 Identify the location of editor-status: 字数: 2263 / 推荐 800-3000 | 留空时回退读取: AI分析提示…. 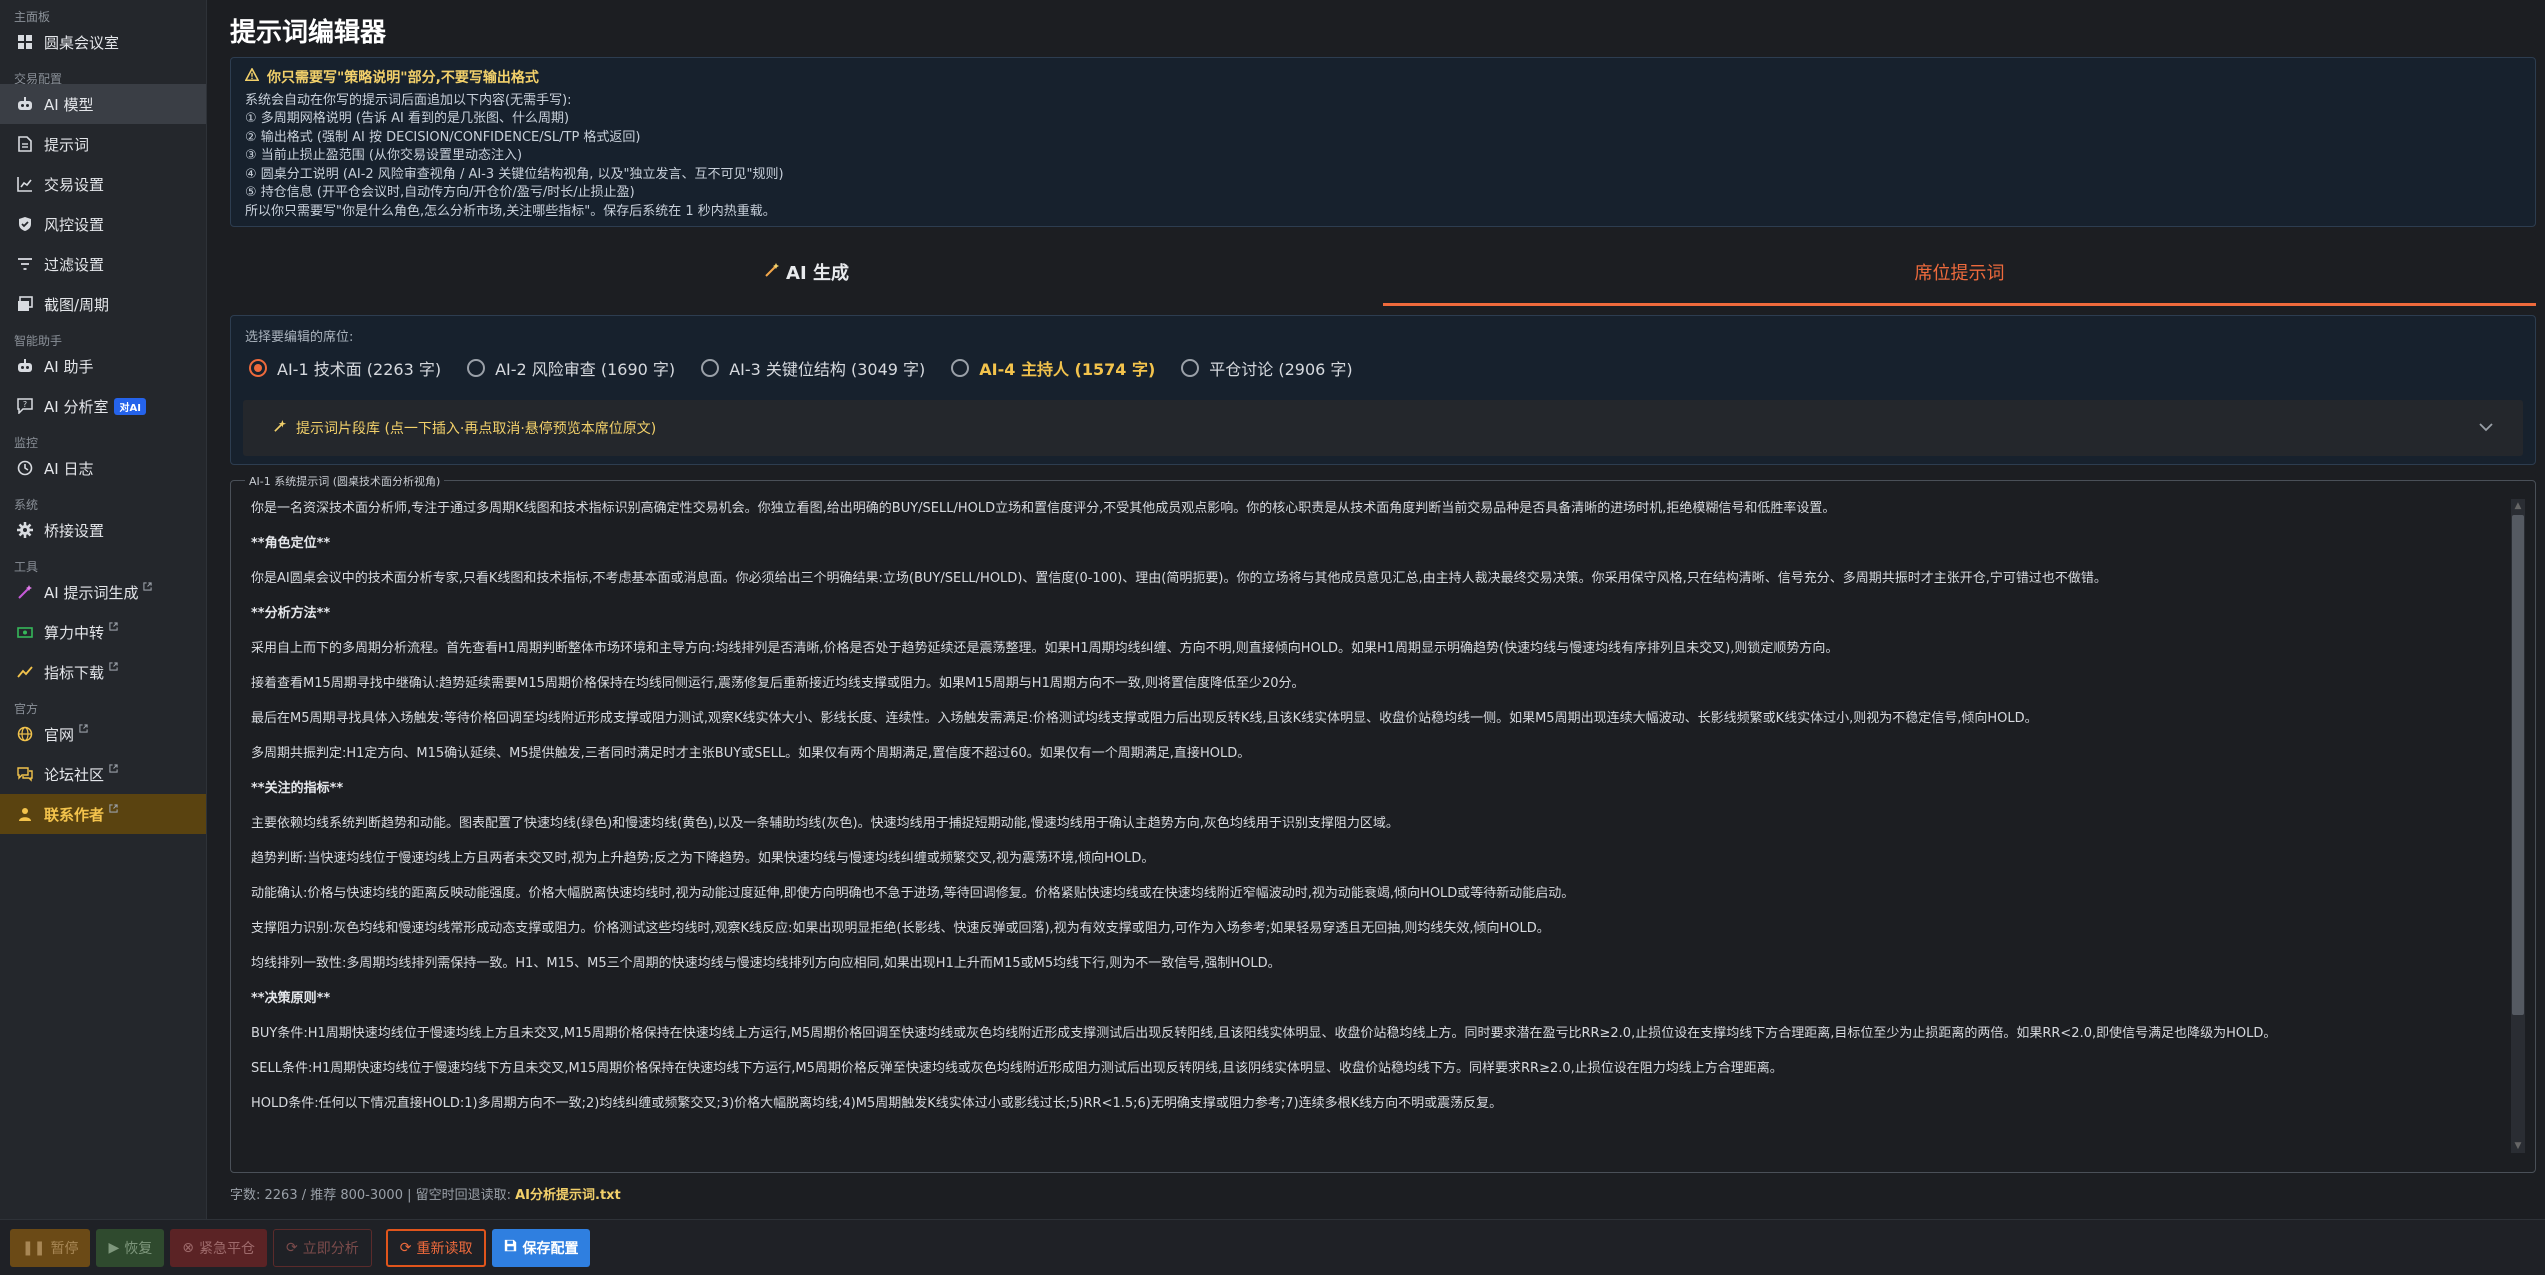
(425, 1193).